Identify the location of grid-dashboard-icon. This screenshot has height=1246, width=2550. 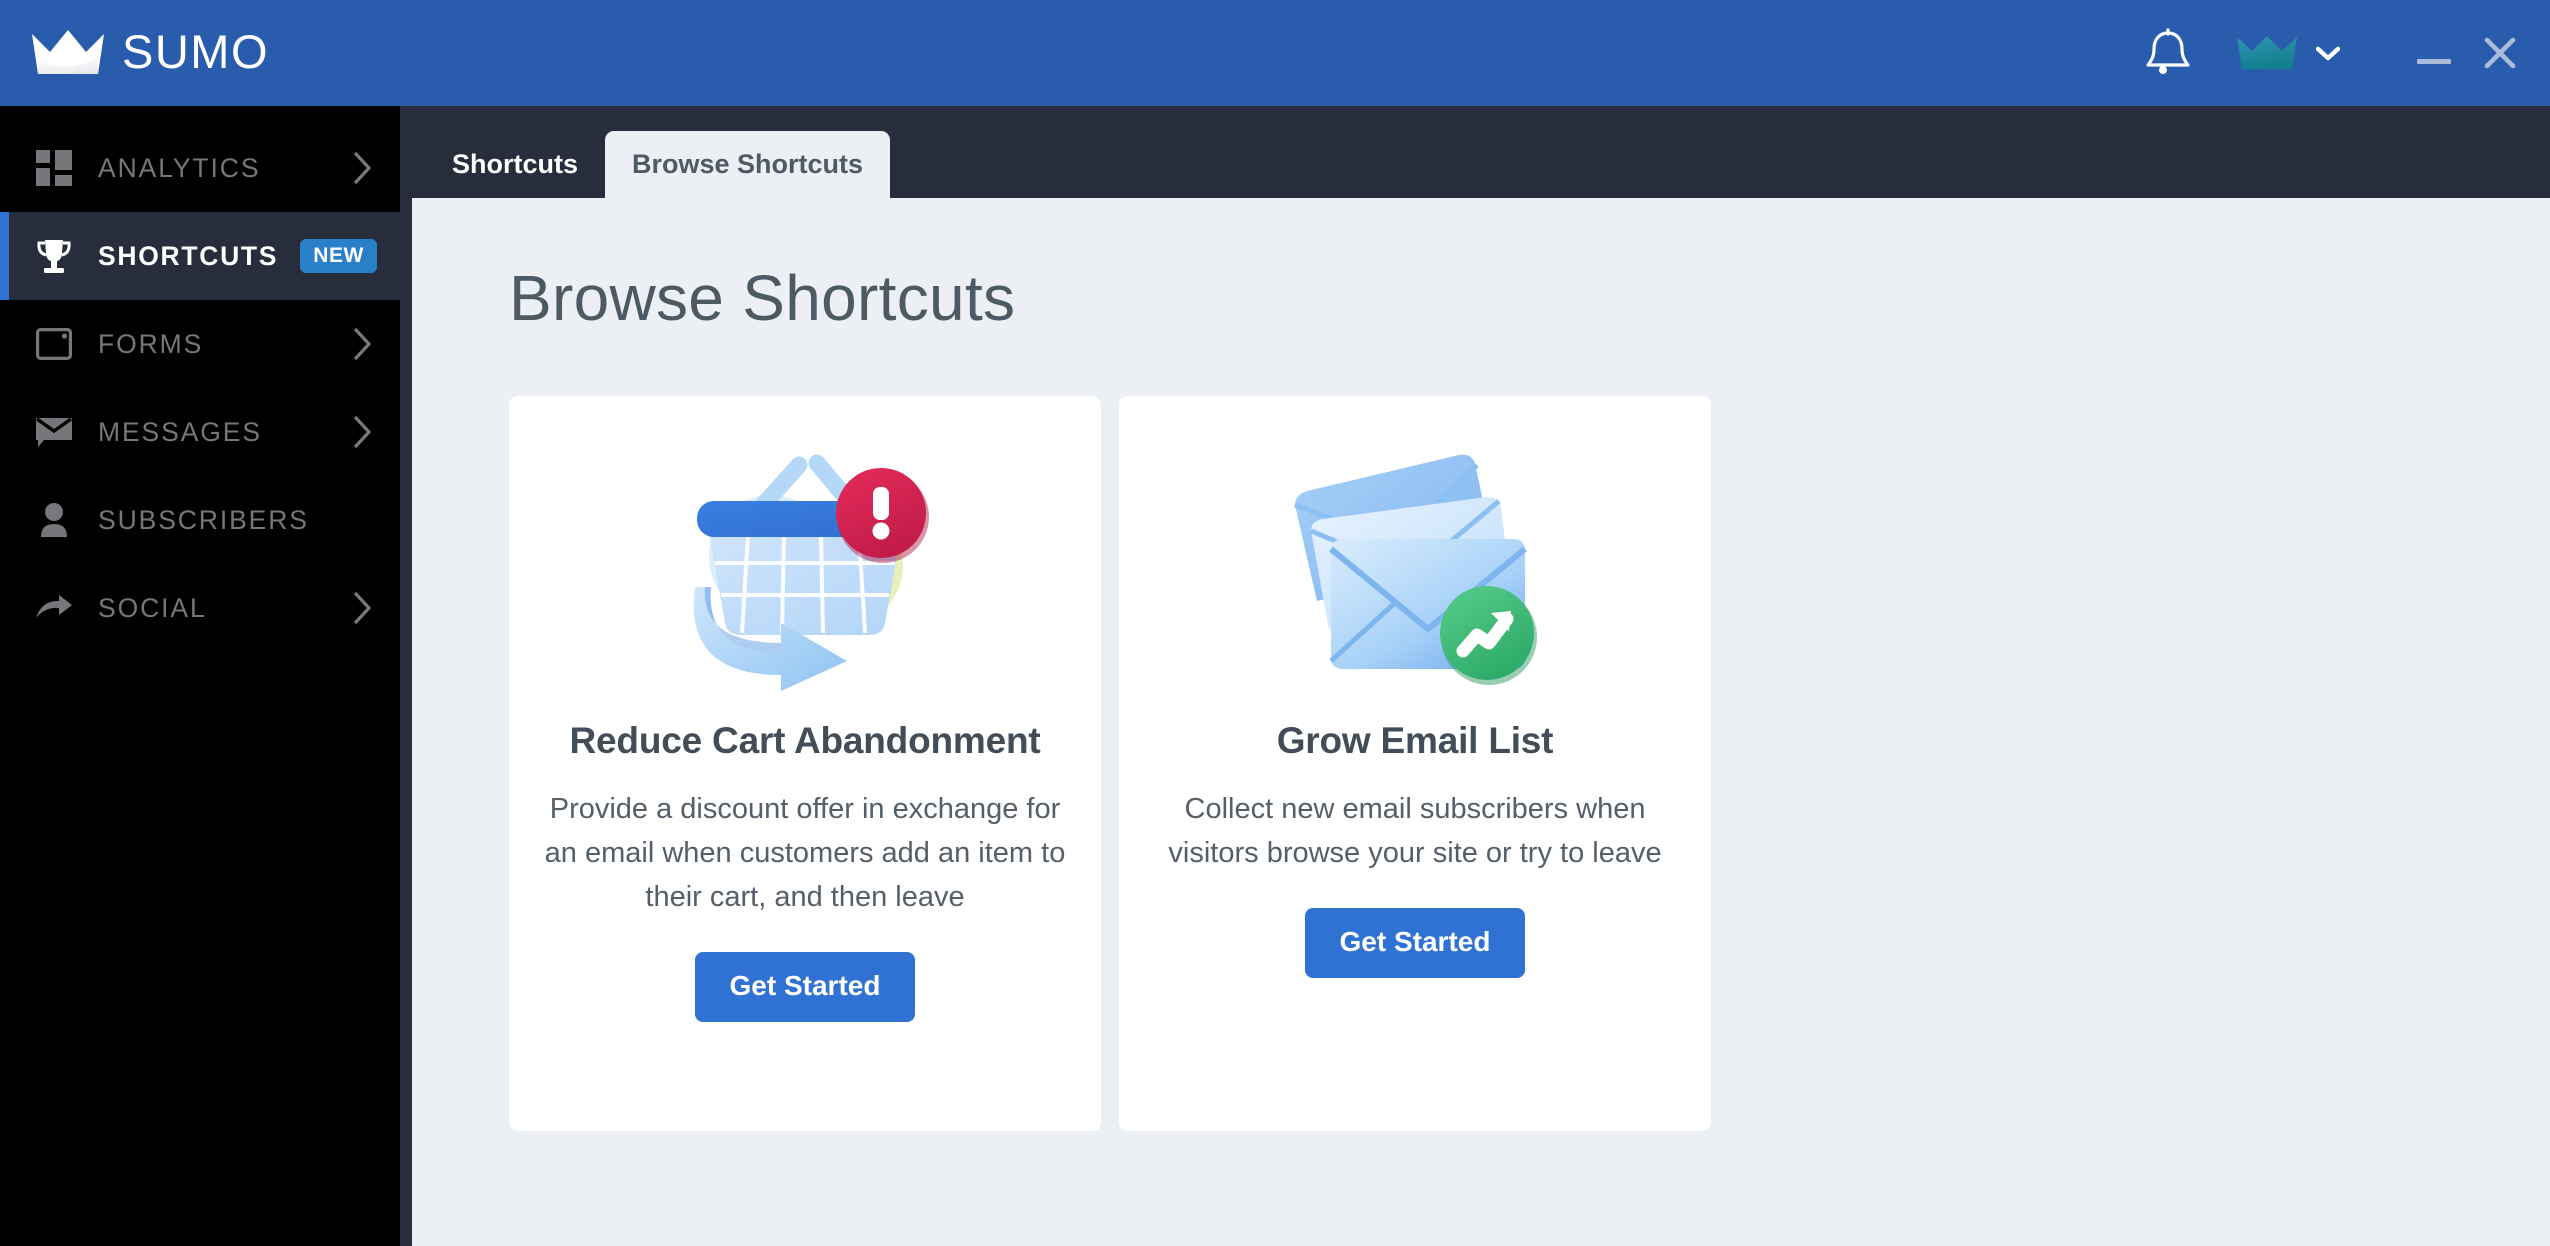
(54, 168).